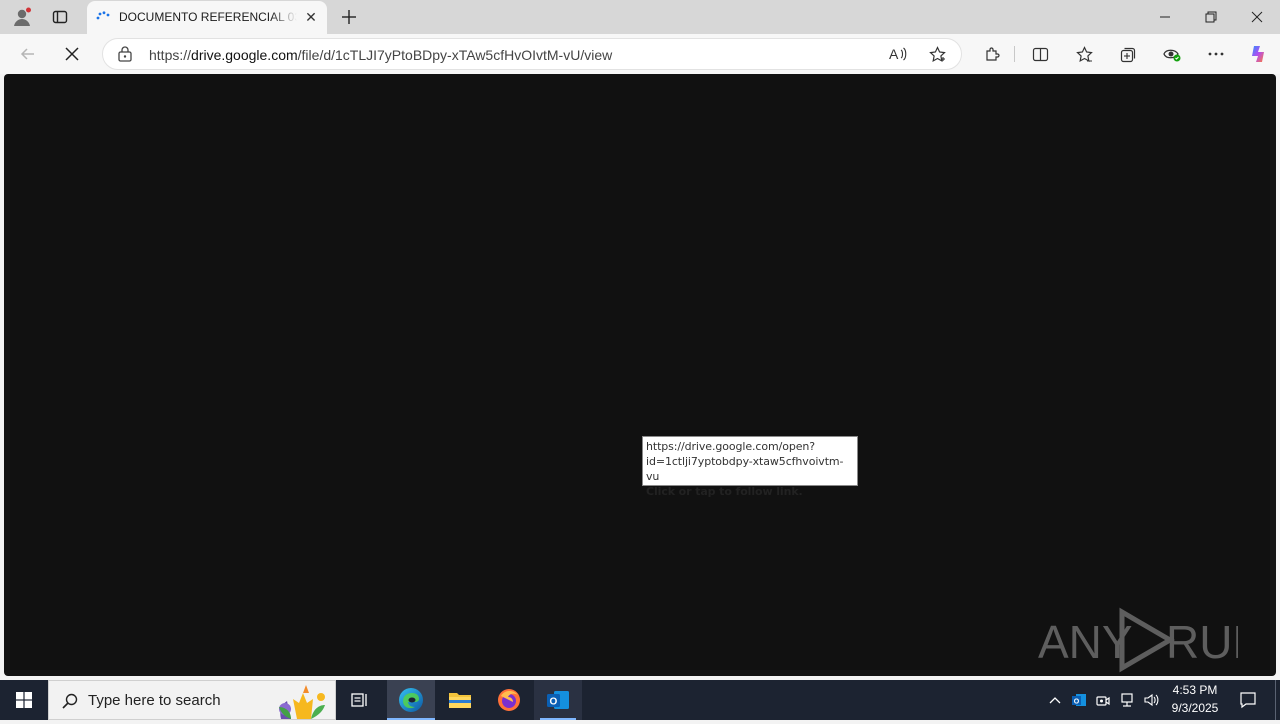  I want to click on svg-text: A, so click(894, 54).